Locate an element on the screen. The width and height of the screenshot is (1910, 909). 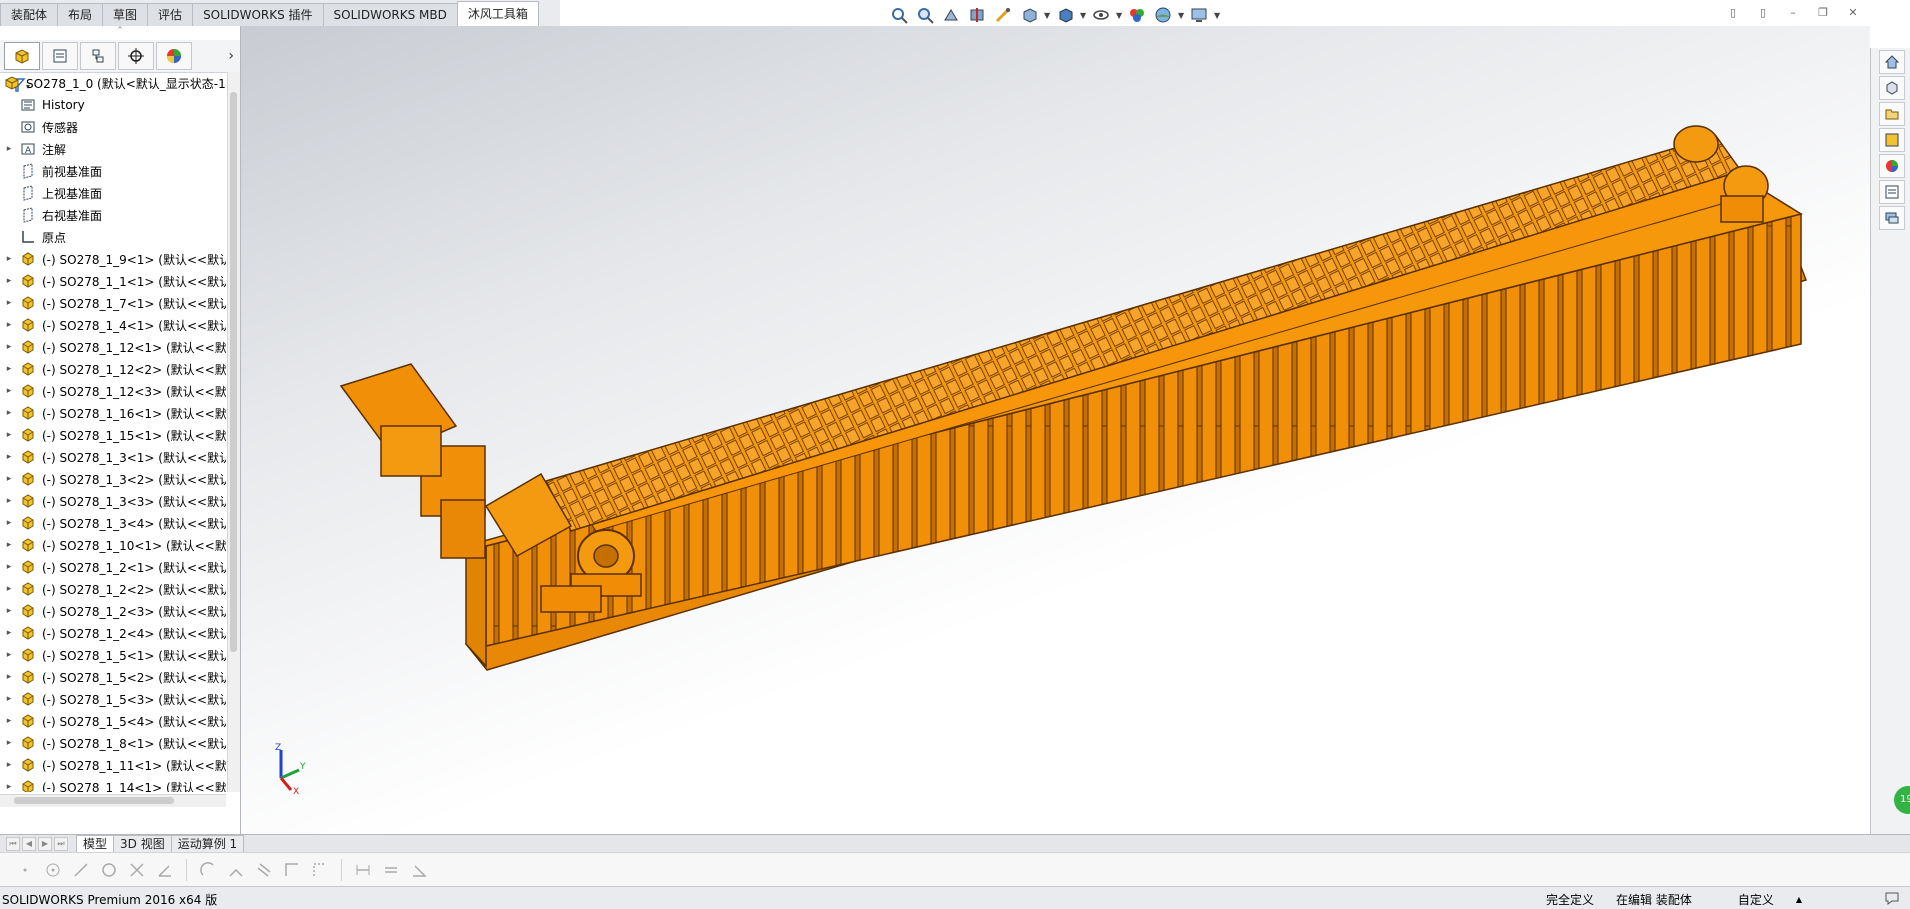
tree-item: 右视基准面 is located at coordinates (113, 215).